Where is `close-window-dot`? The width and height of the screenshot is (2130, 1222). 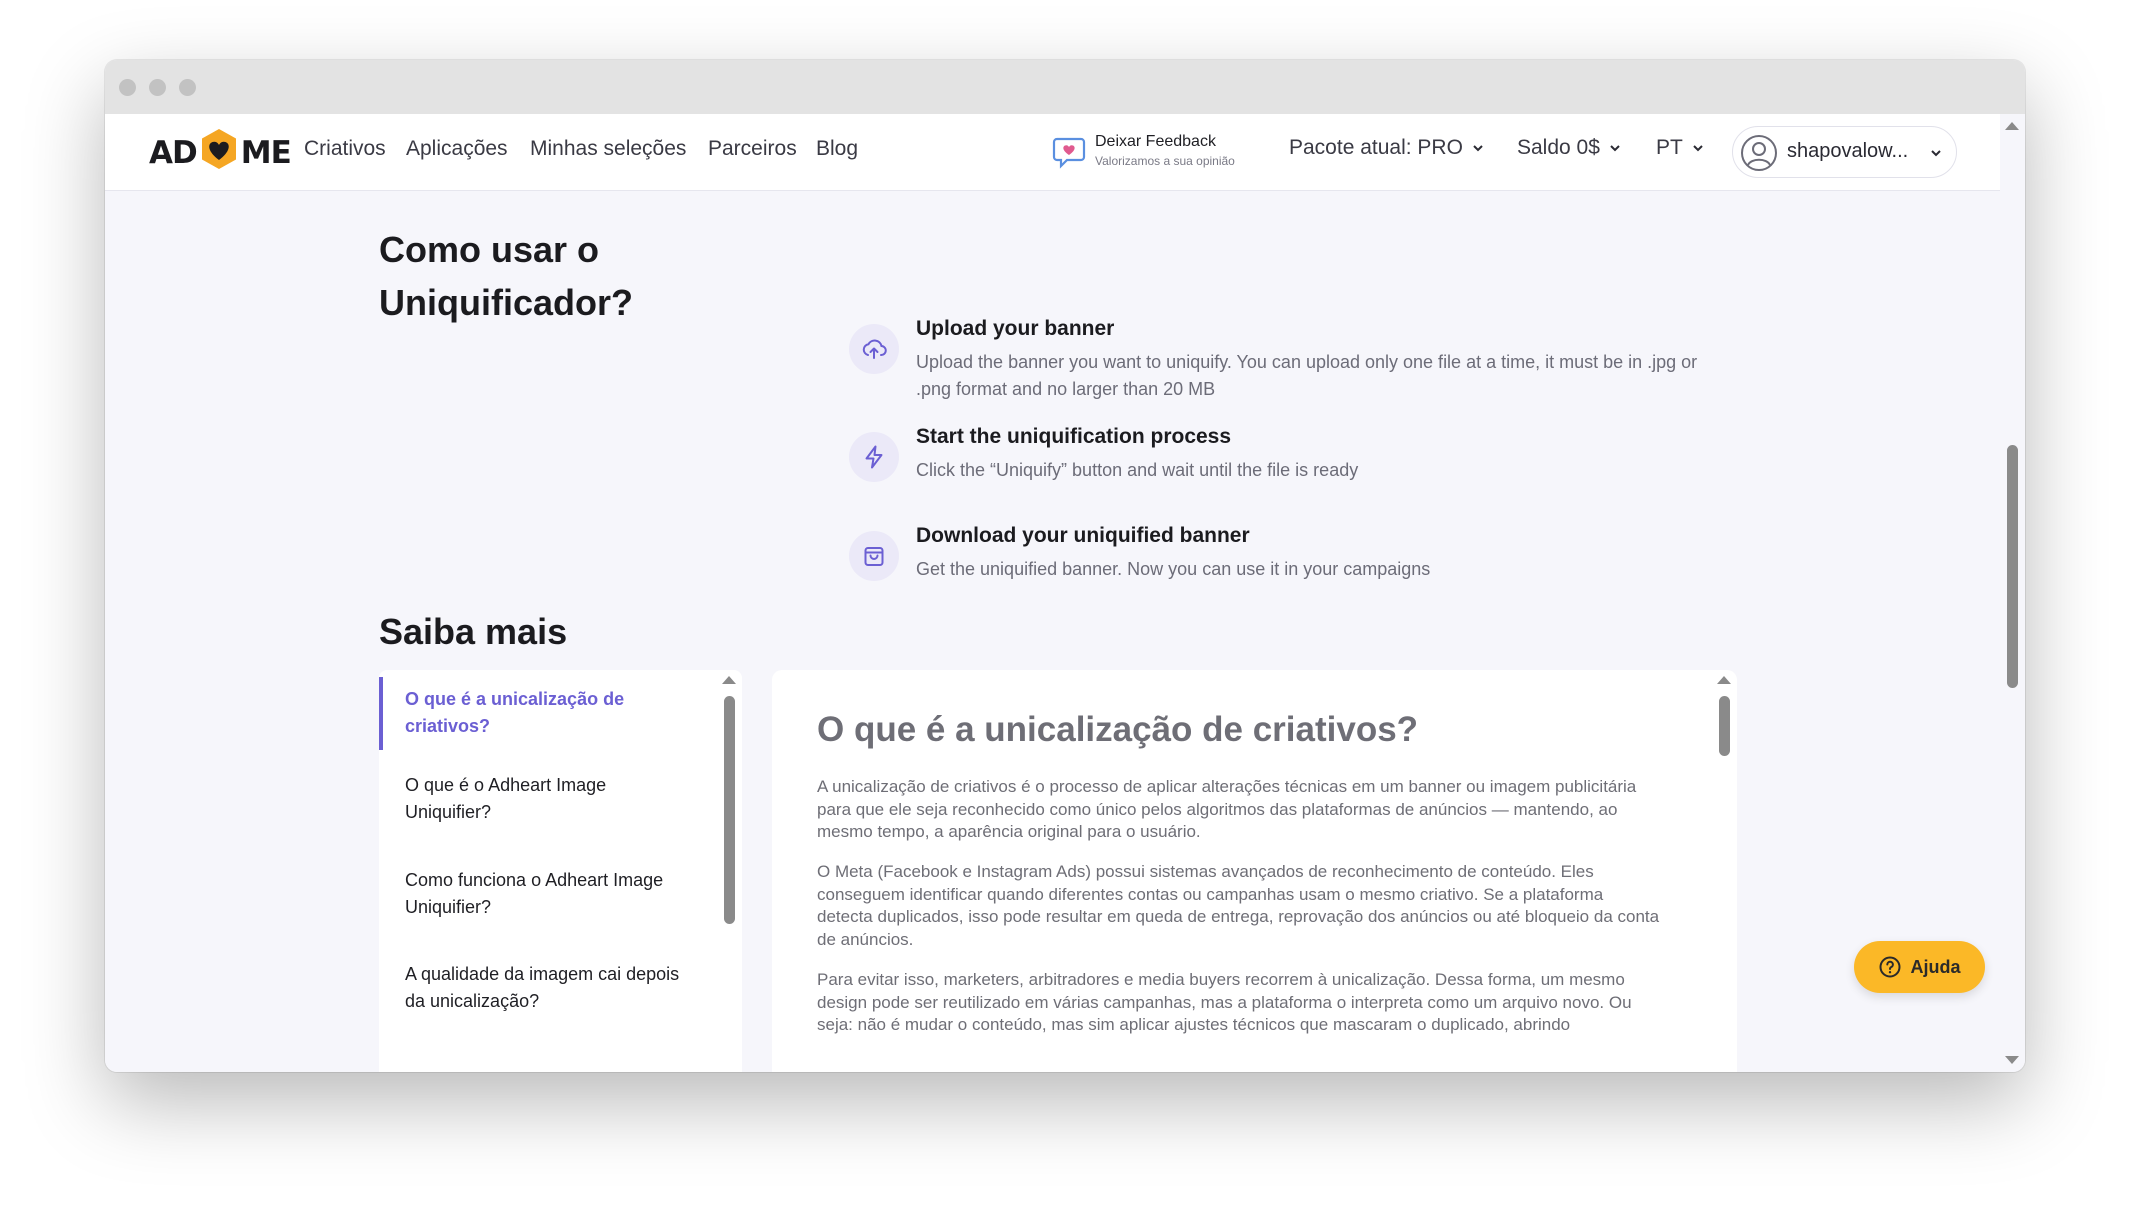 close-window-dot is located at coordinates (127, 87).